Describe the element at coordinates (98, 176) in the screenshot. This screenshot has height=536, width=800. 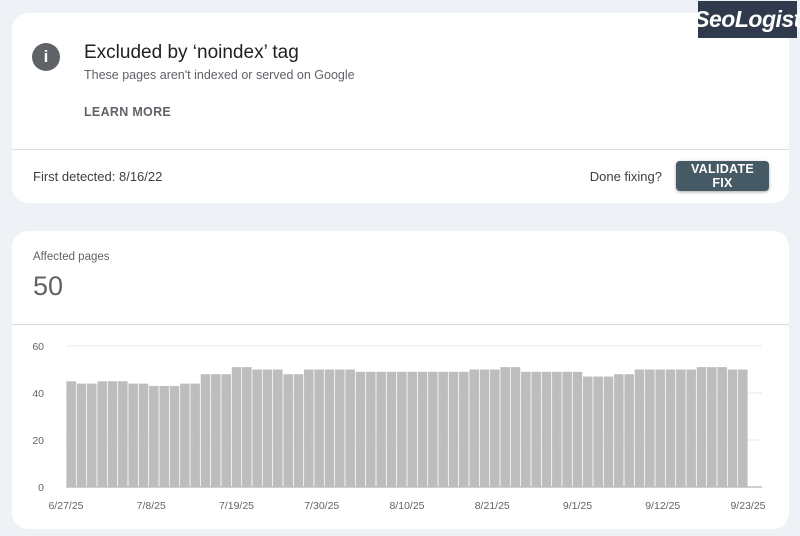
I see `first-detected-text: First detected: 8/16/22` at that location.